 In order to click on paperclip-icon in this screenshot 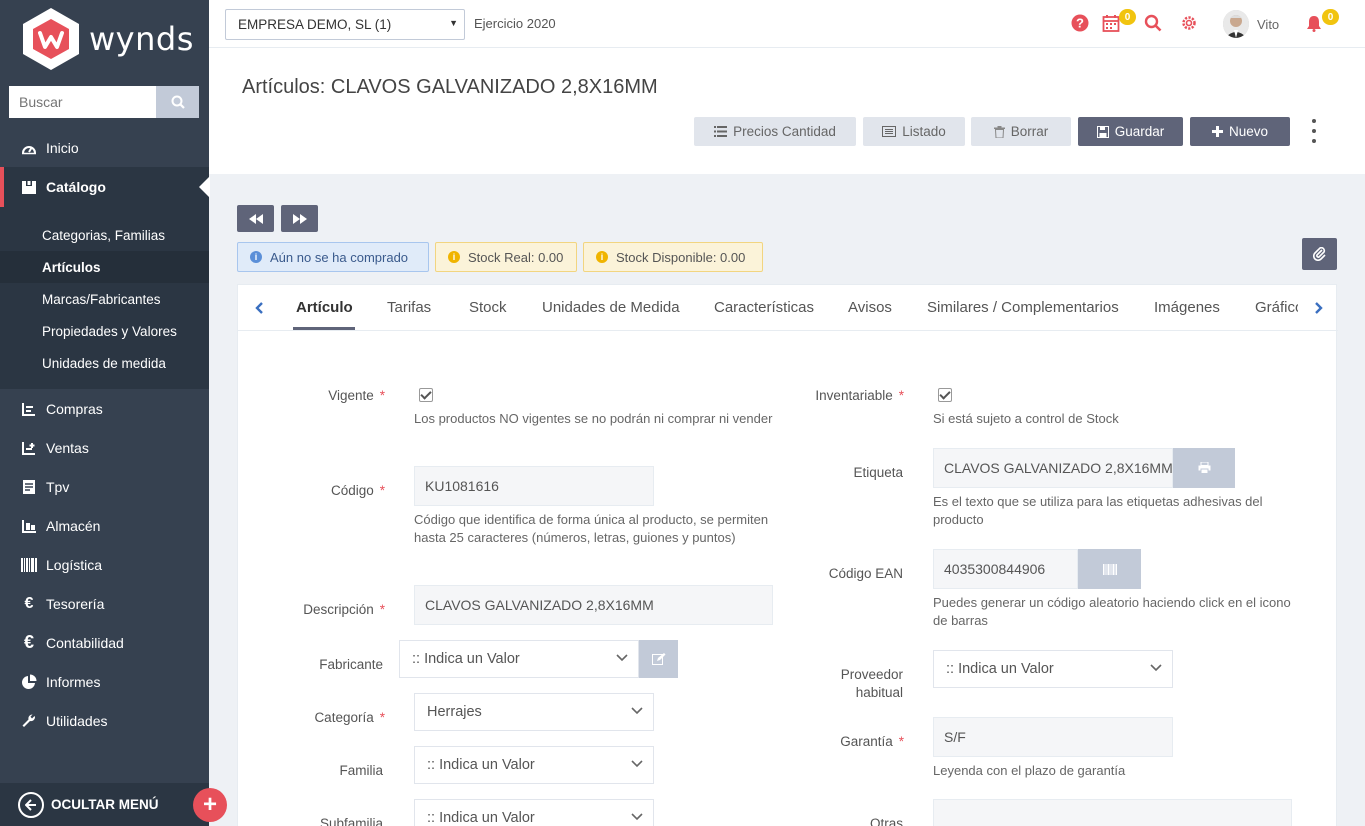, I will do `click(1319, 254)`.